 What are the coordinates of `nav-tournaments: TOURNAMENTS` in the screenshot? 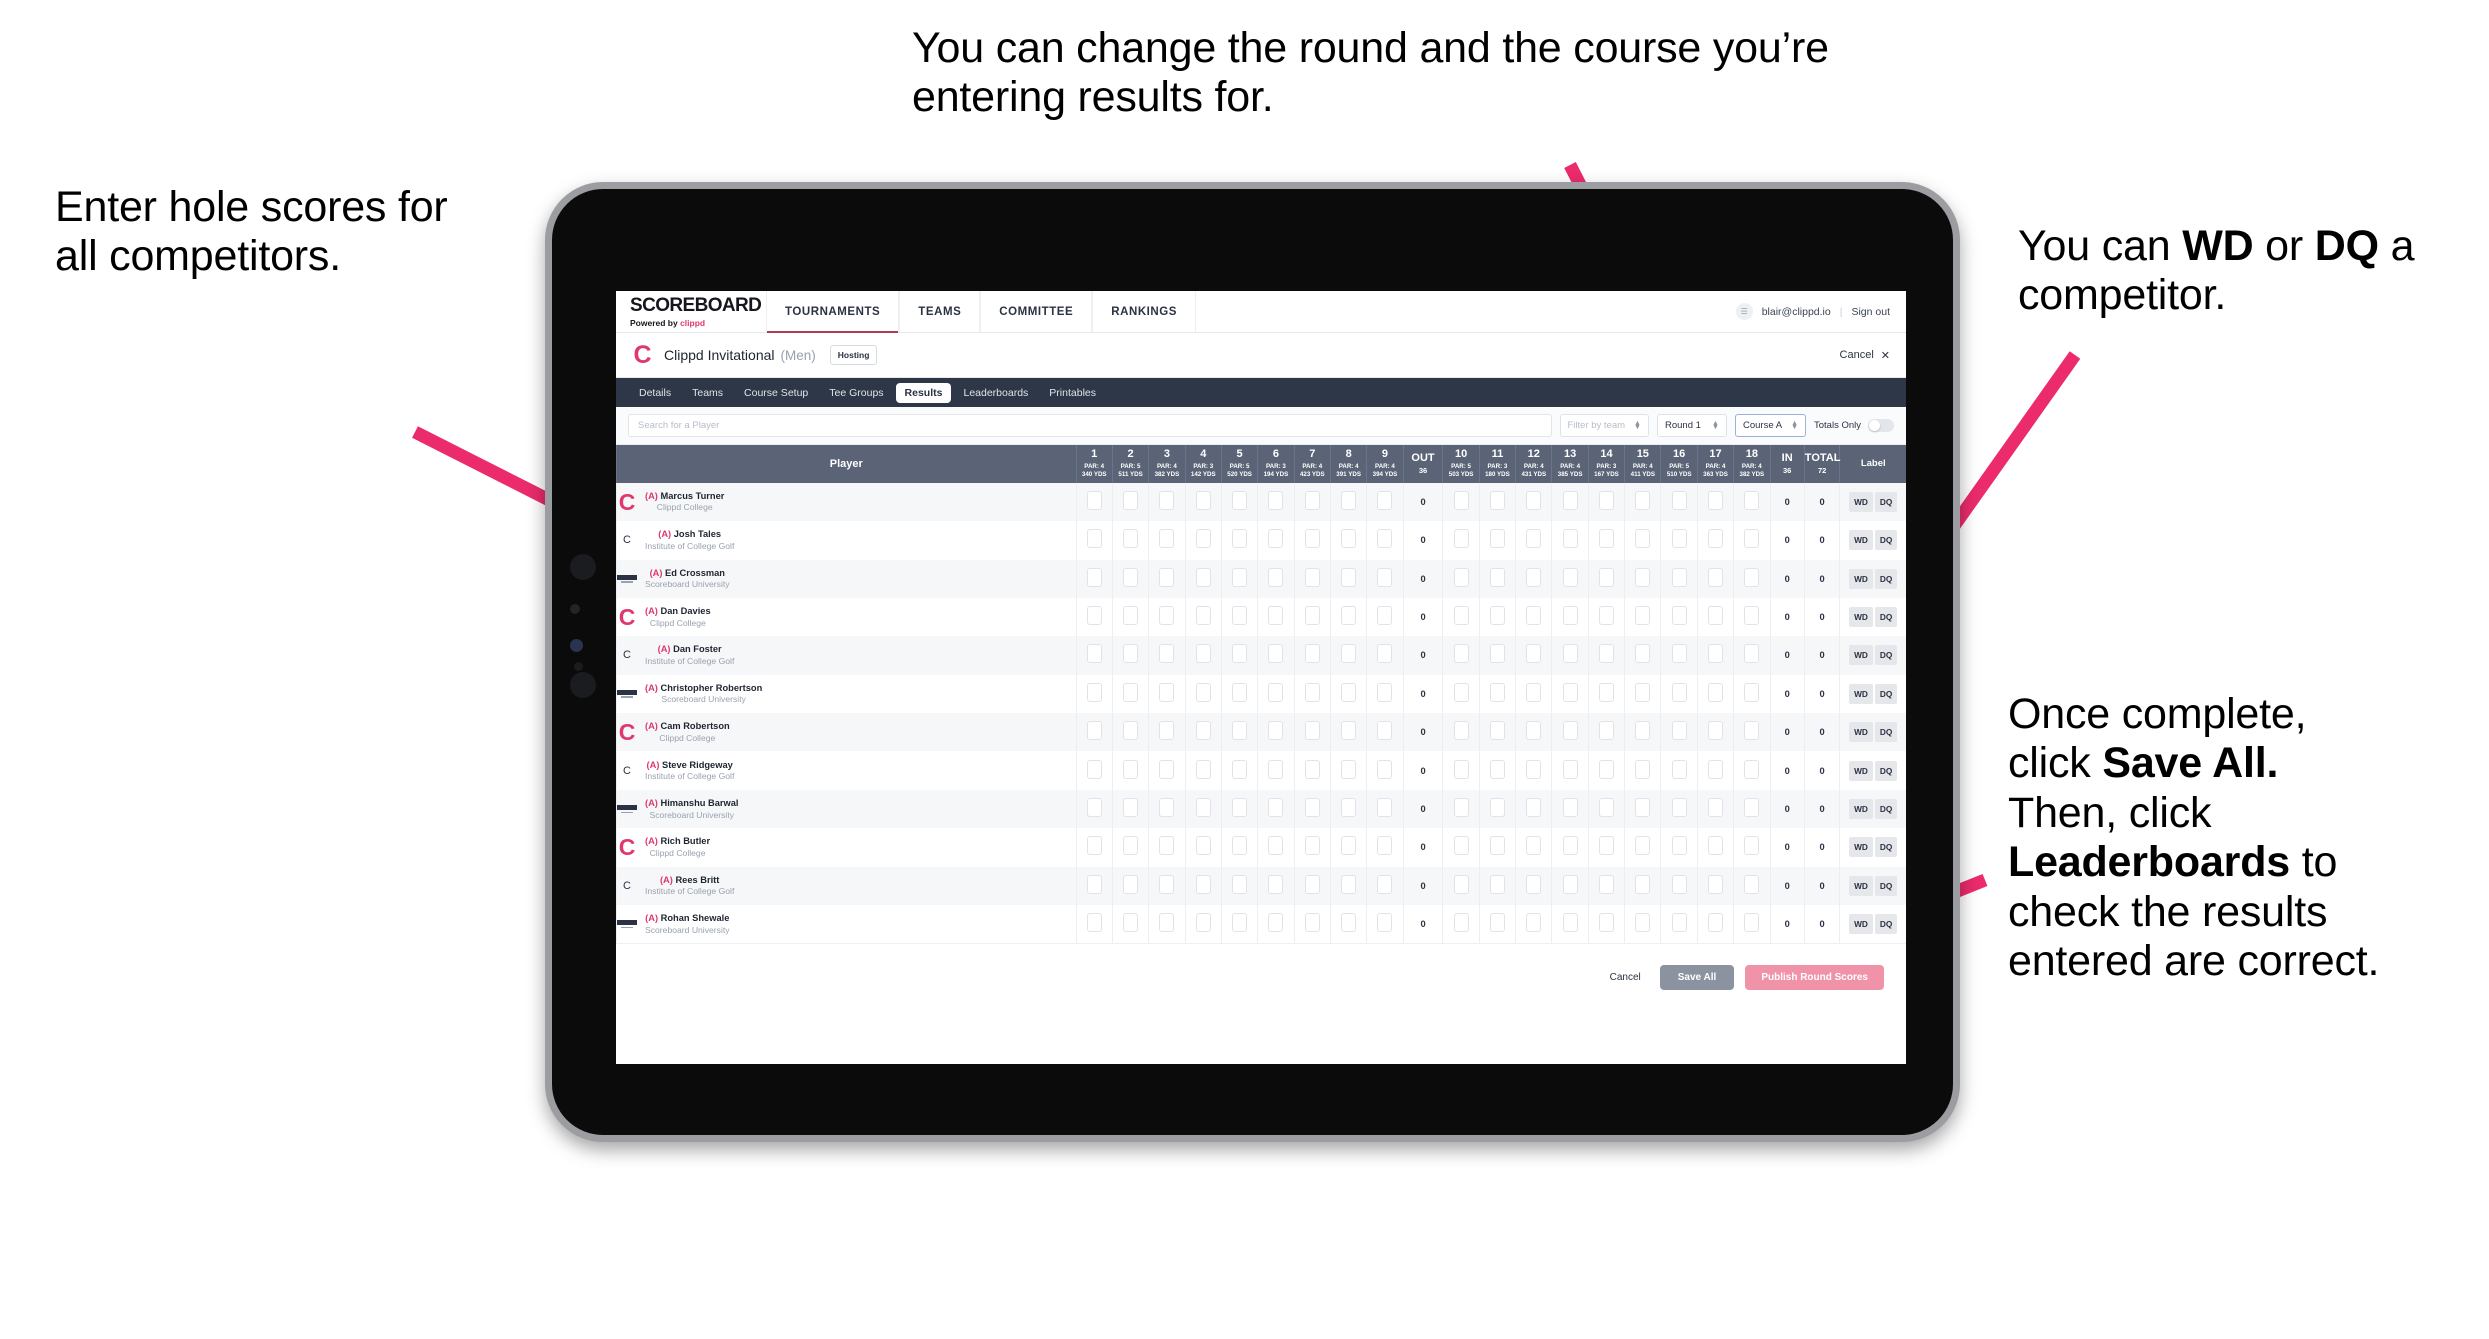 It's located at (833, 312).